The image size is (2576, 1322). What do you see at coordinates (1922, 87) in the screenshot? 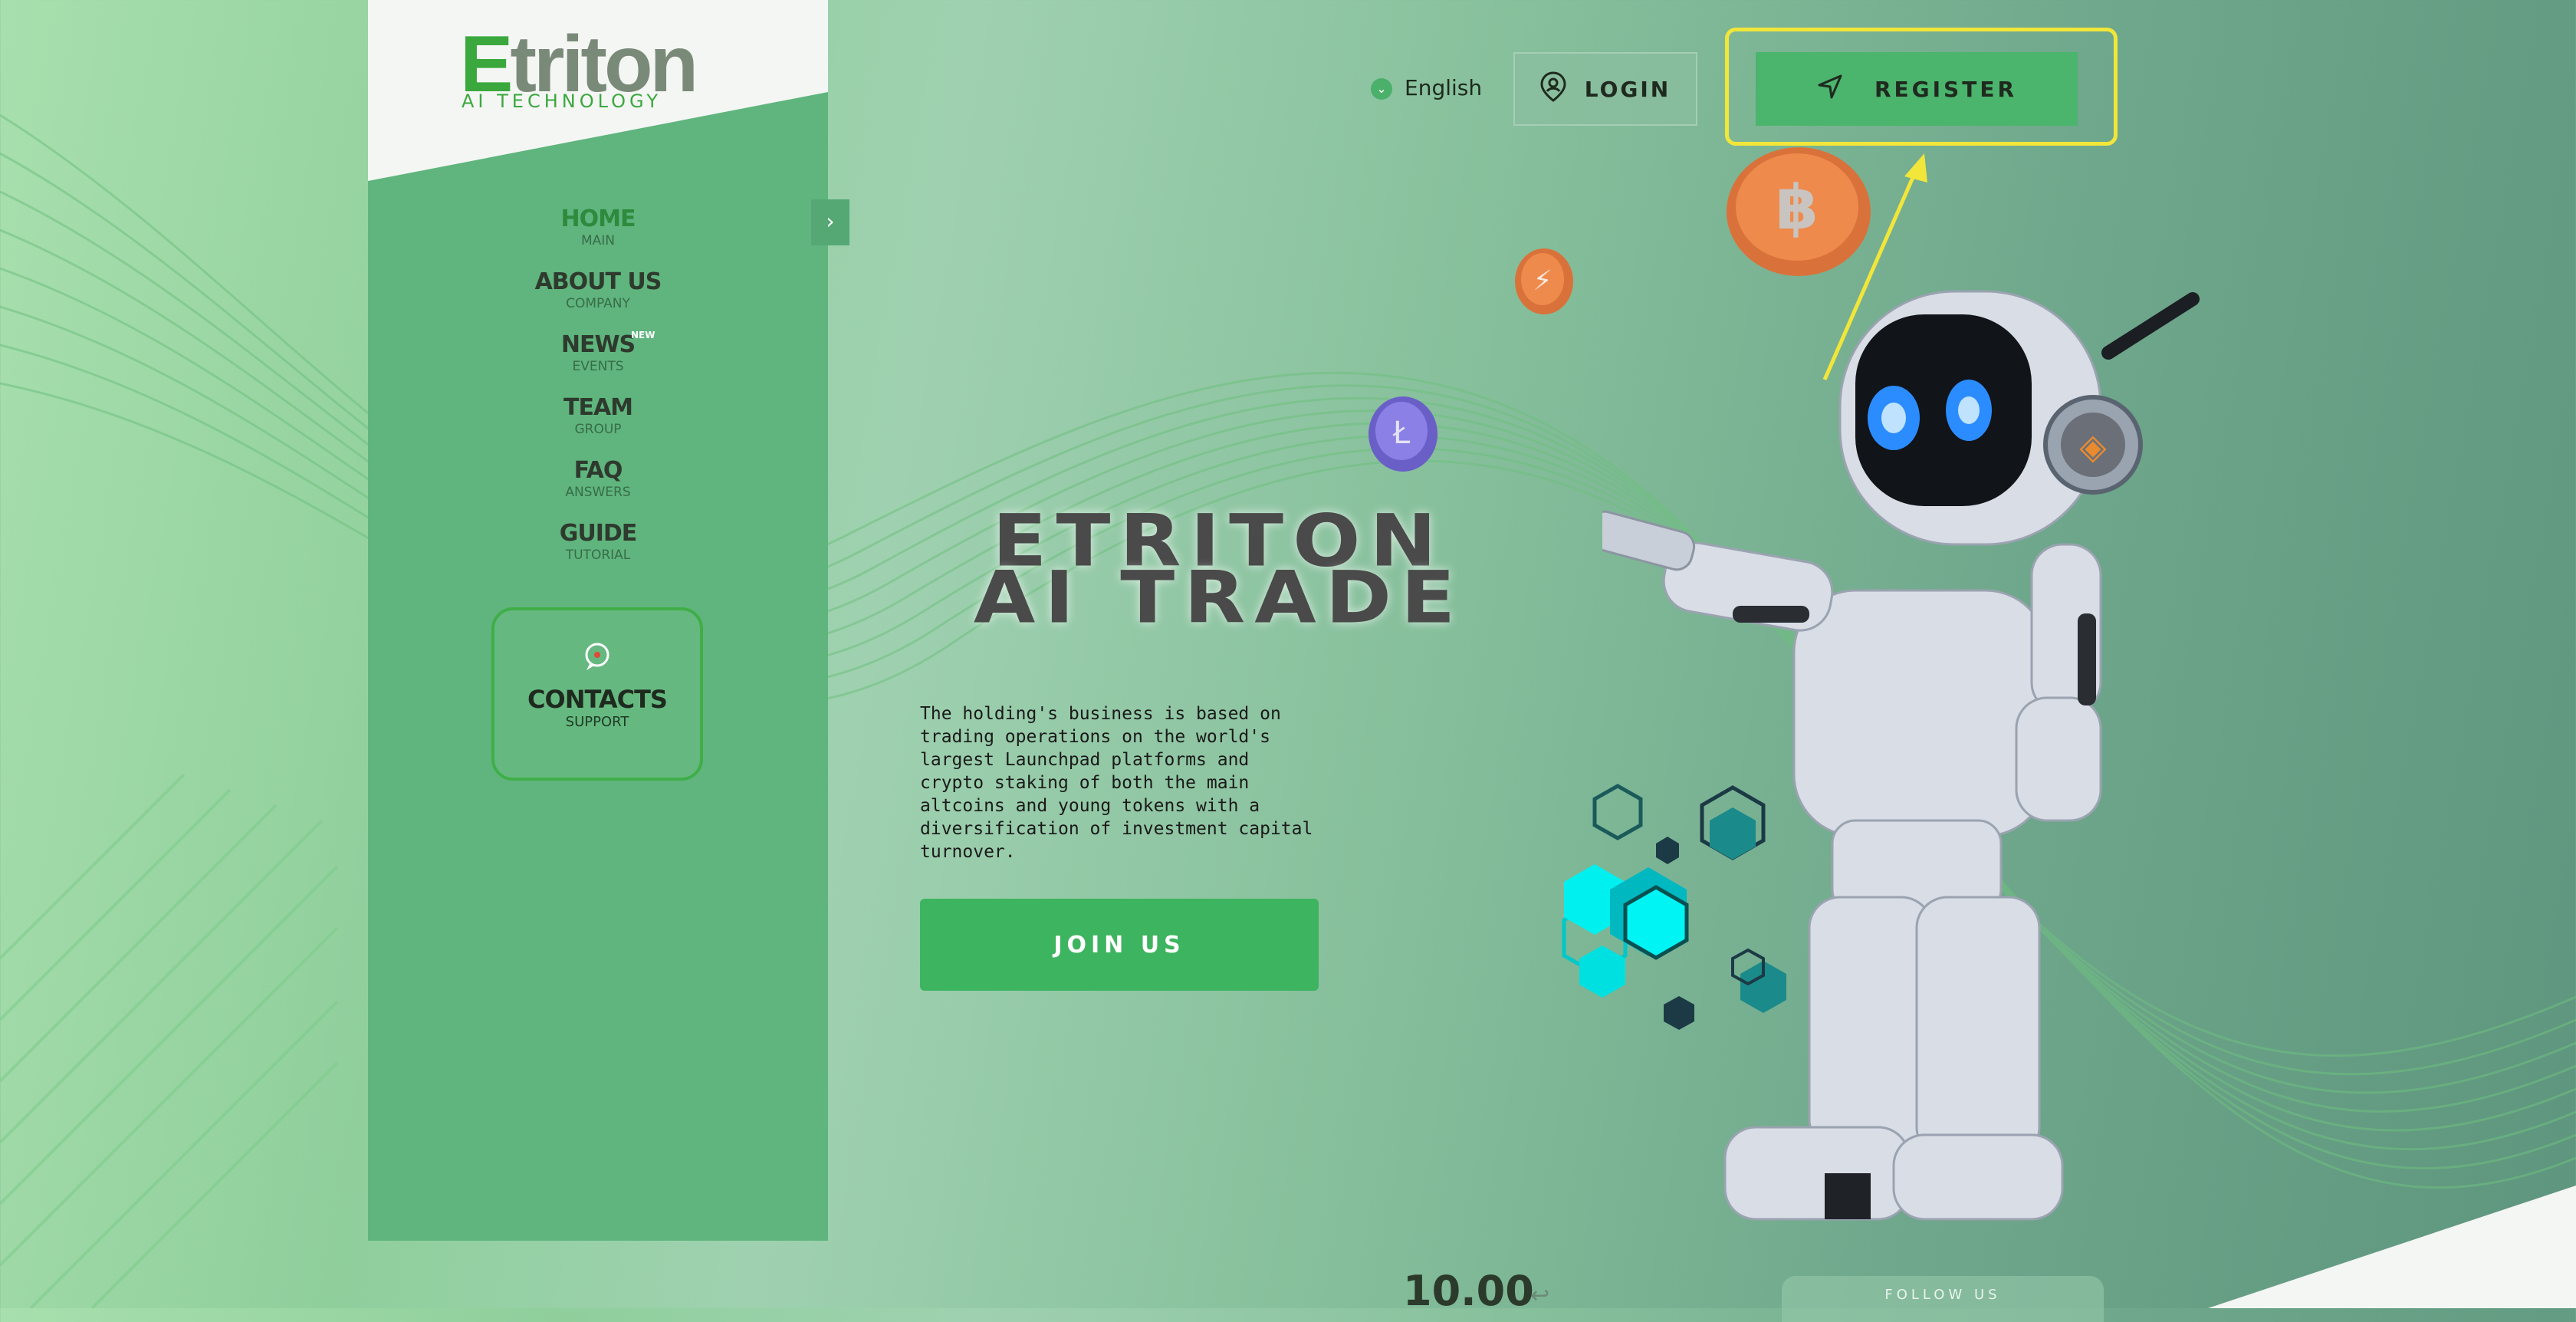
I see `register-highlight-annotation` at bounding box center [1922, 87].